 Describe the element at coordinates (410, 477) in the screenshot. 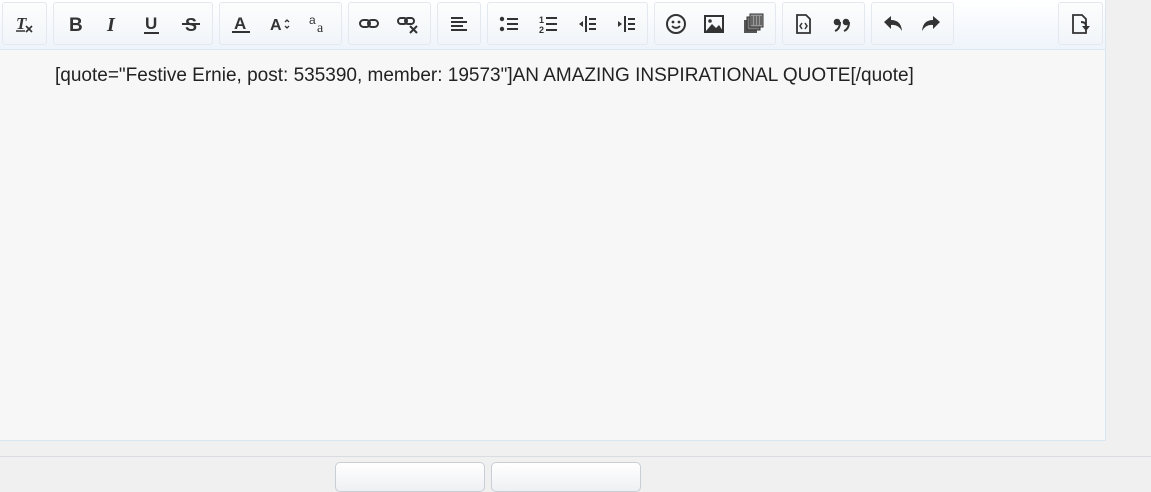

I see `footer-button-primary` at that location.